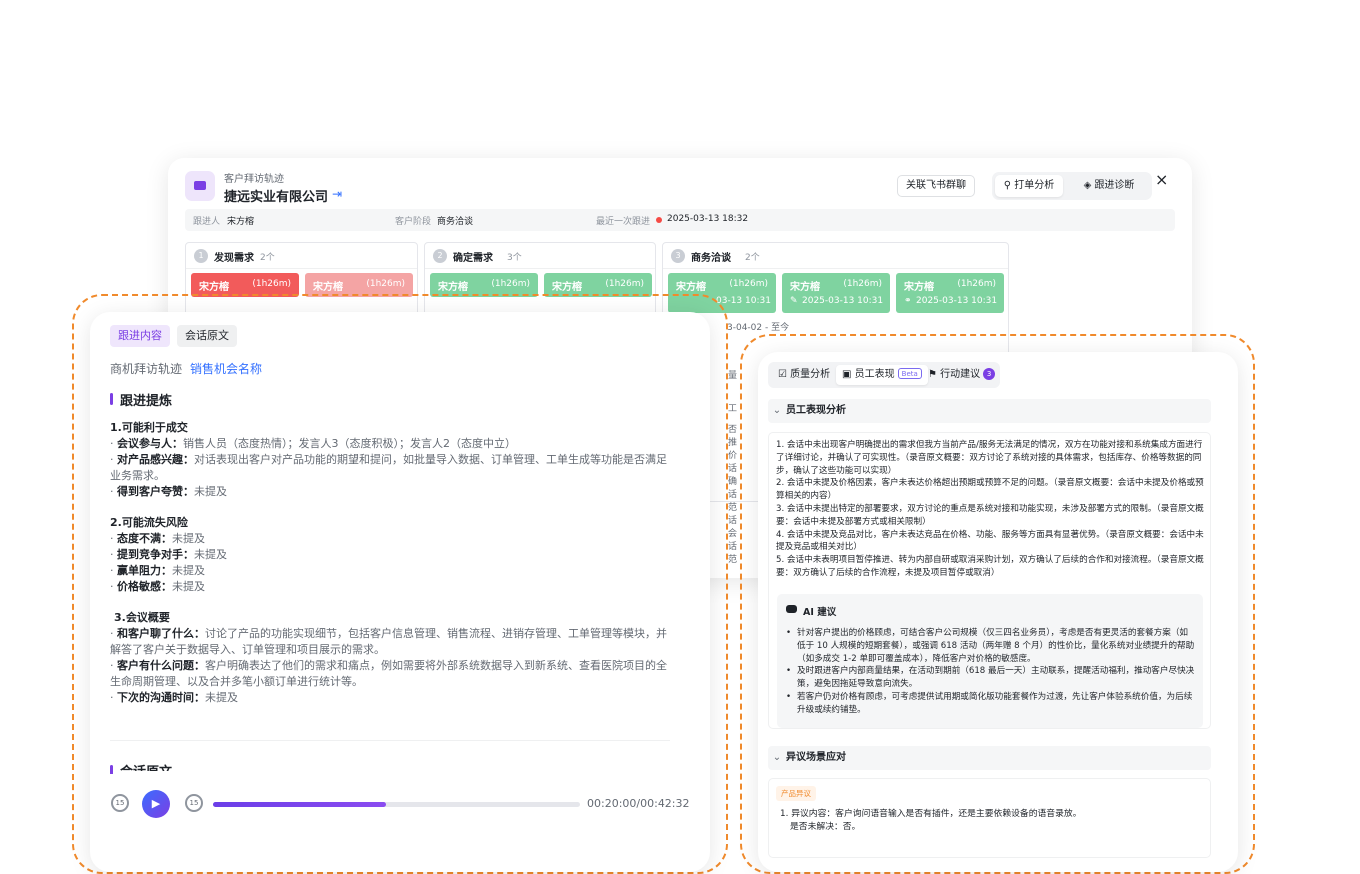  Describe the element at coordinates (909, 373) in the screenshot. I see `beta-badge: Beta` at that location.